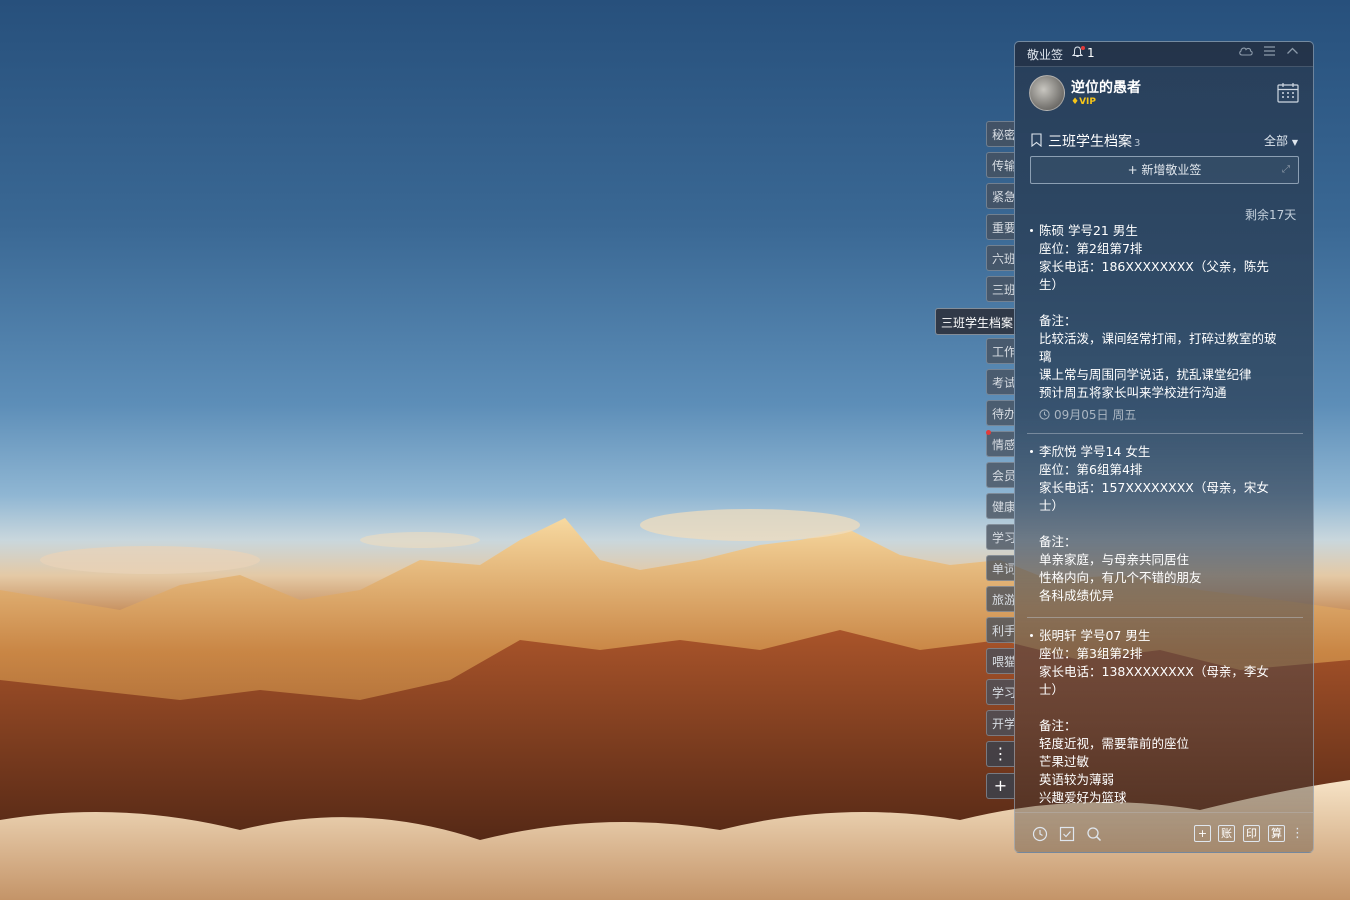 The height and width of the screenshot is (900, 1350). Describe the element at coordinates (1088, 230) in the screenshot. I see `note-line: 陈硕 学号21 男生` at that location.